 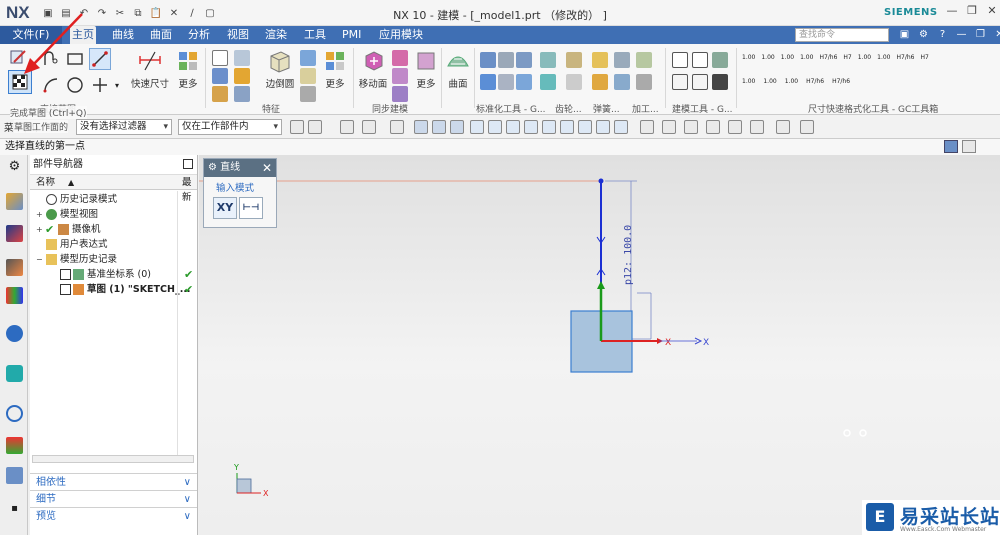 I want to click on surface-button: 曲面, so click(x=458, y=69).